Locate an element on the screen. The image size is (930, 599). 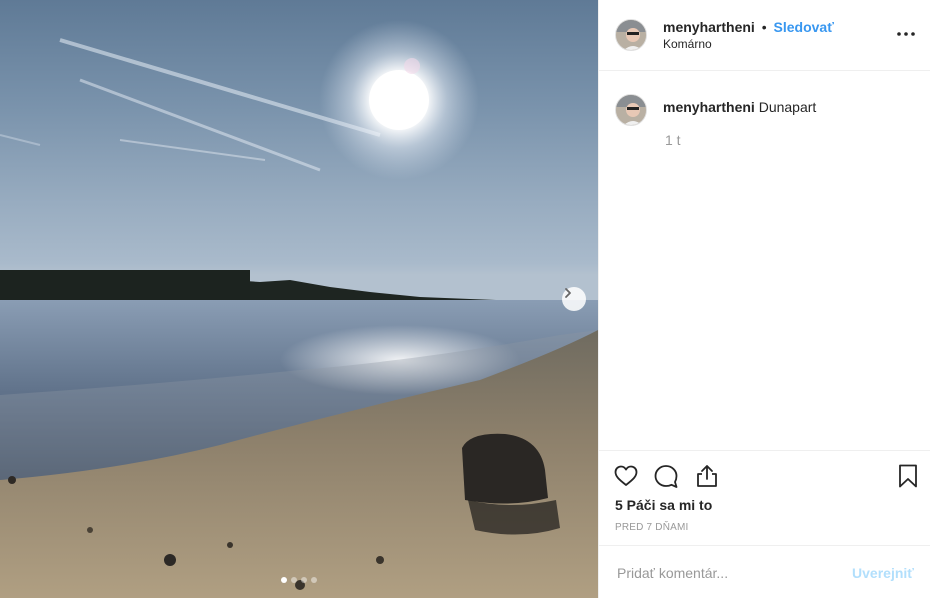
share-button is located at coordinates (707, 476).